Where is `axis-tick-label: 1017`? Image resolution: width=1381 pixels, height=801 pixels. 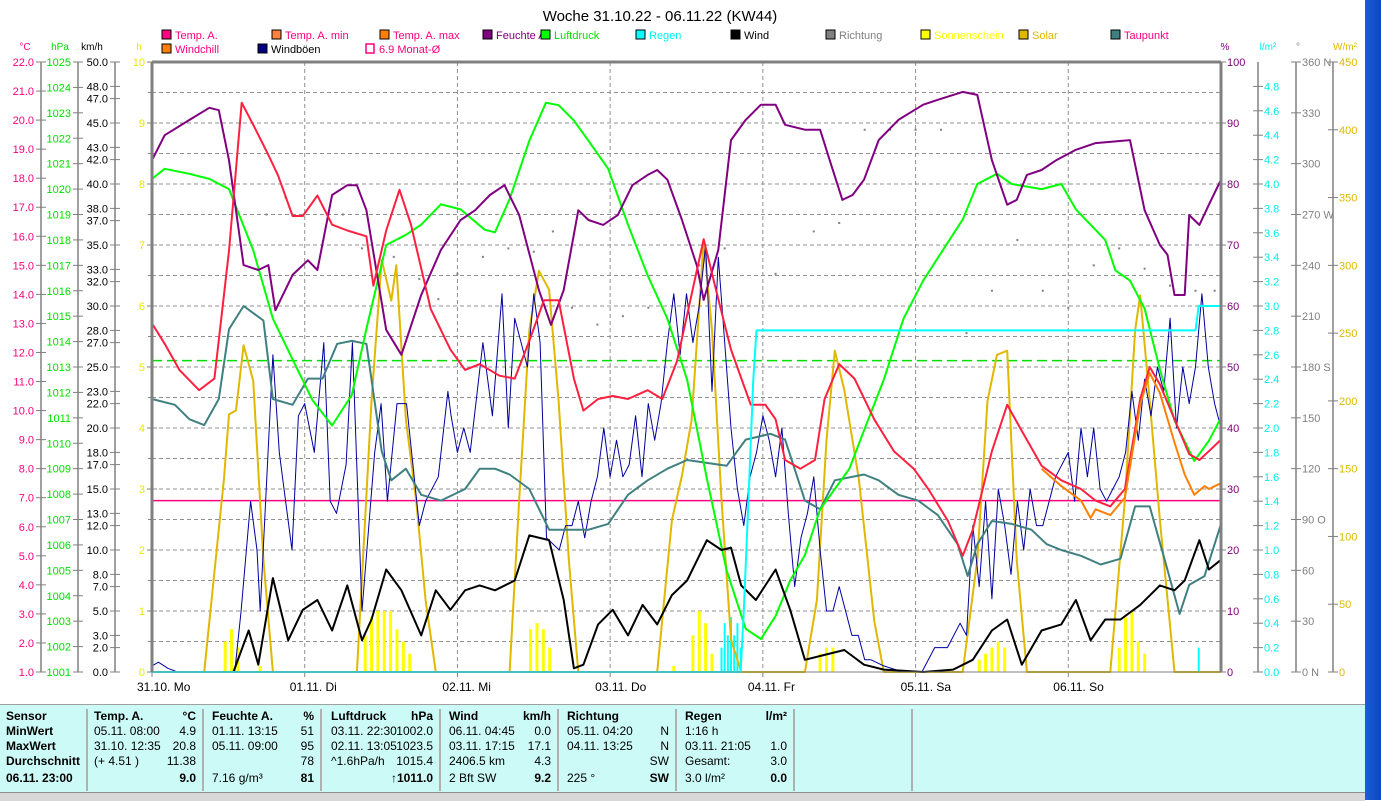 axis-tick-label: 1017 is located at coordinates (59, 266).